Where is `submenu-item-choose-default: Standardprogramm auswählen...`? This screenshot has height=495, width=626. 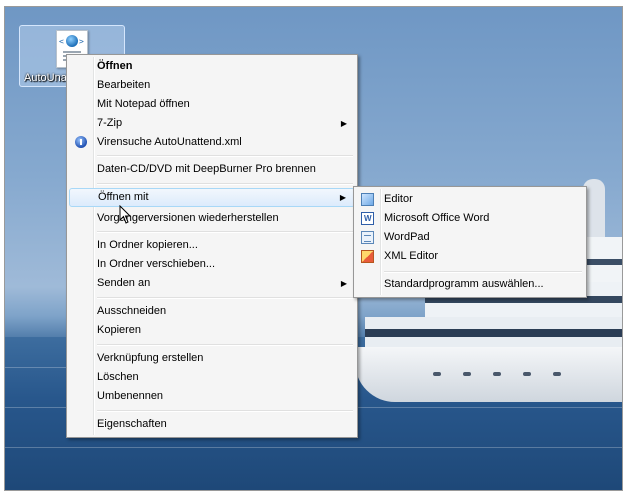
submenu-item-choose-default: Standardprogramm auswählen... is located at coordinates (470, 284).